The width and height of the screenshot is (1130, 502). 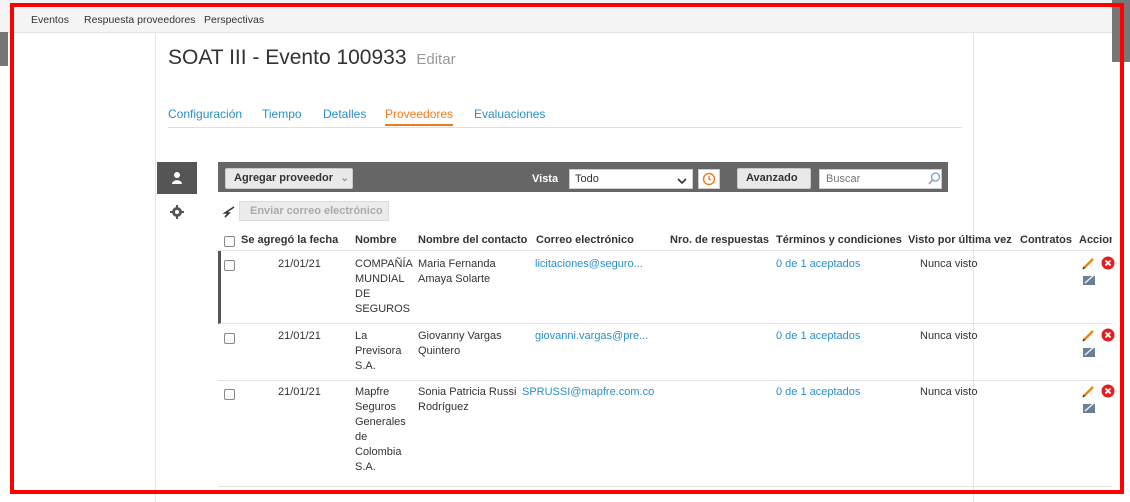 I want to click on chevron-down-icon, so click(x=682, y=183).